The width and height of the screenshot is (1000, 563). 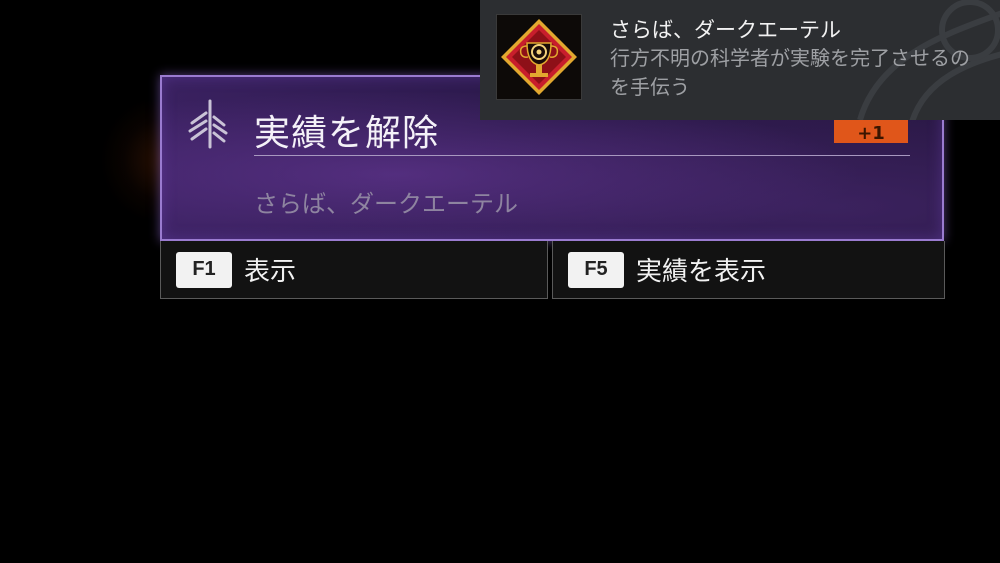 I want to click on f5-keycap: F5, so click(x=596, y=269).